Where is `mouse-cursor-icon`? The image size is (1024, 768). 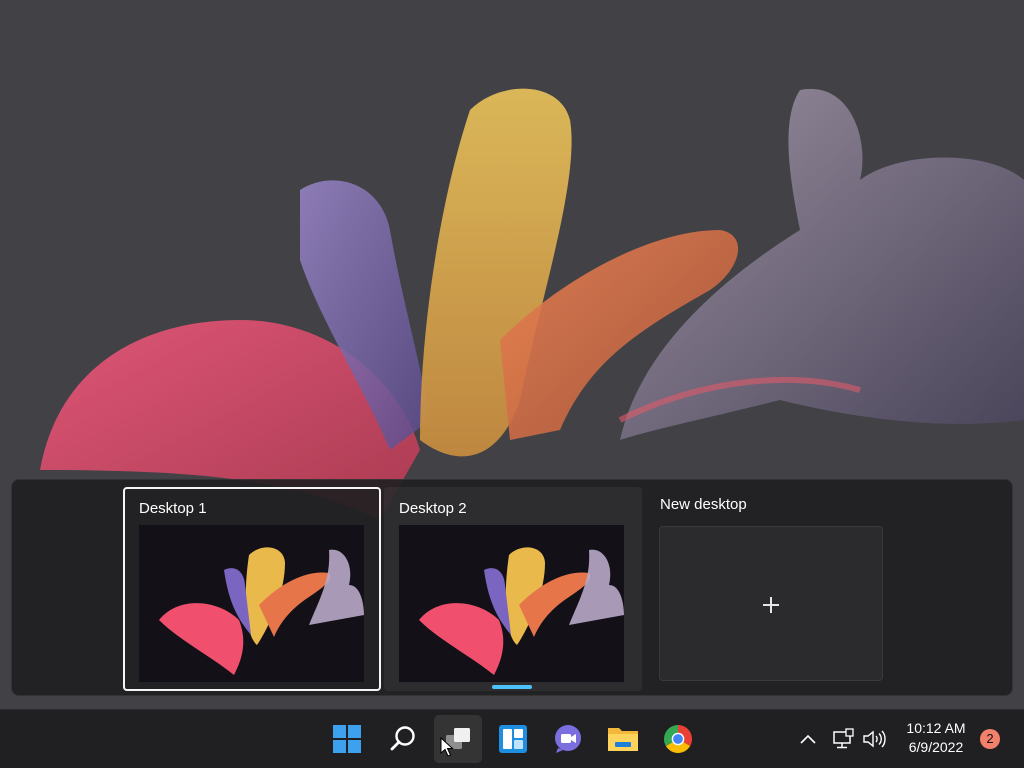 mouse-cursor-icon is located at coordinates (447, 747).